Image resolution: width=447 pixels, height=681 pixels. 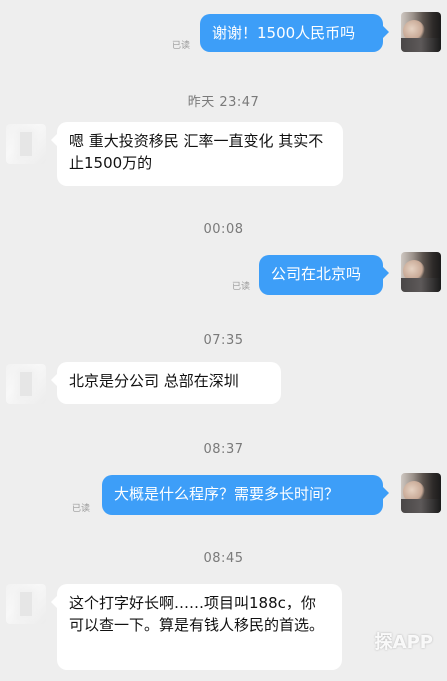 I want to click on watermark-logo: 探APP, so click(x=403, y=642).